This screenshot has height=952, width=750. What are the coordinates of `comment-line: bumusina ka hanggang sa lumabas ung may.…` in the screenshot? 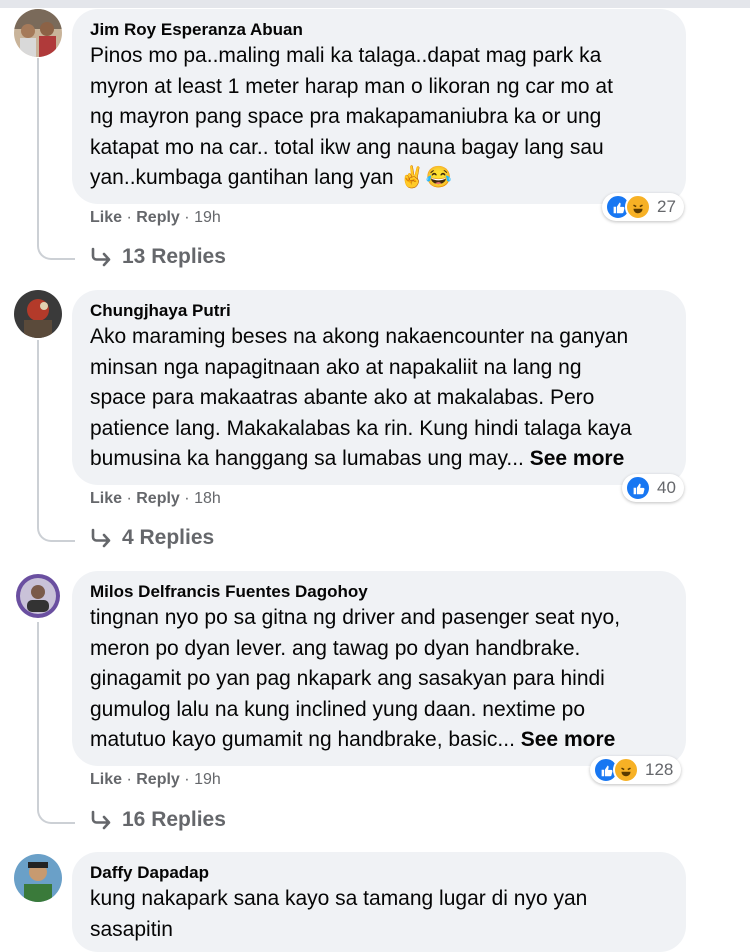 It's located at (307, 458).